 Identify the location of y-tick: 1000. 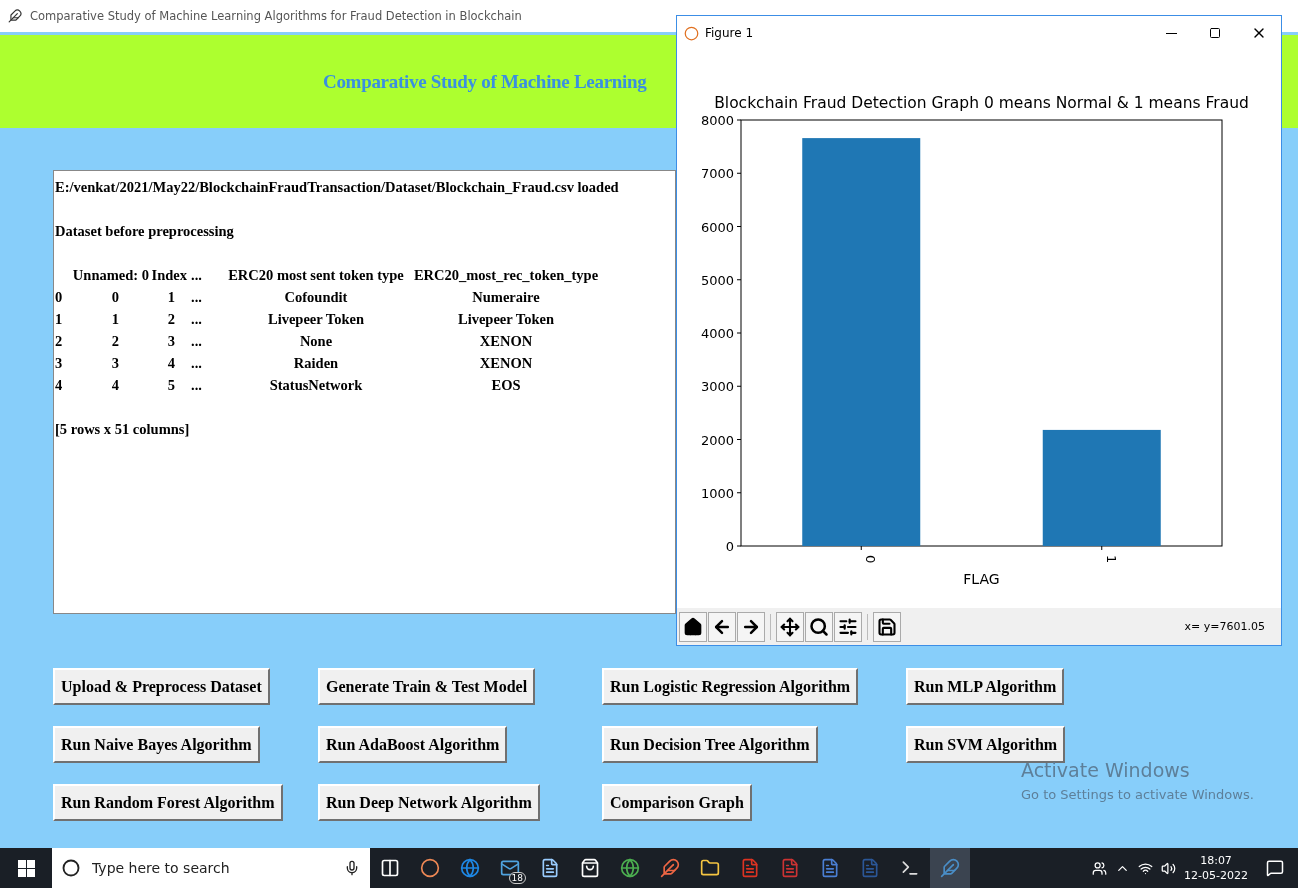
(721, 493).